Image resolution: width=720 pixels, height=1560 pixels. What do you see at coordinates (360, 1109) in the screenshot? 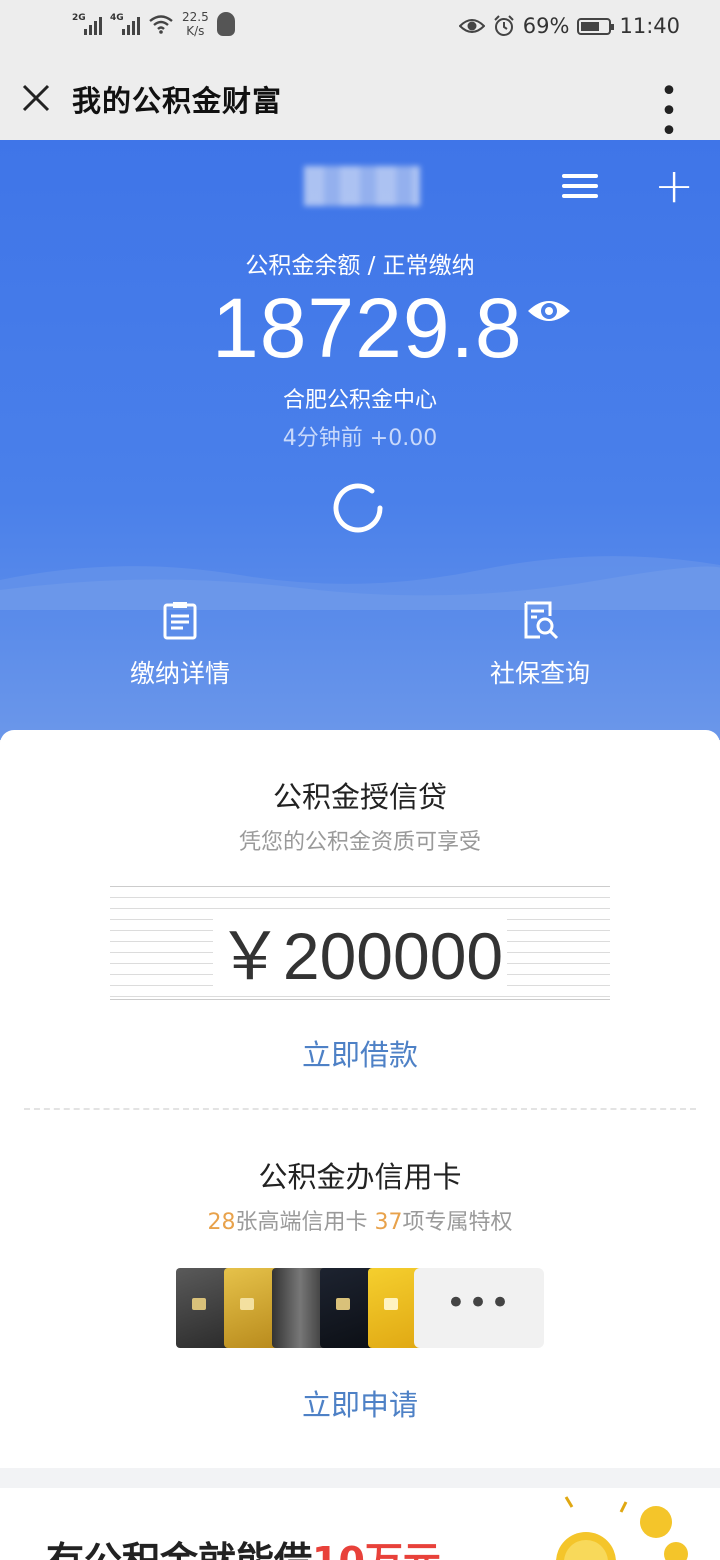
I see `dashed-divider` at bounding box center [360, 1109].